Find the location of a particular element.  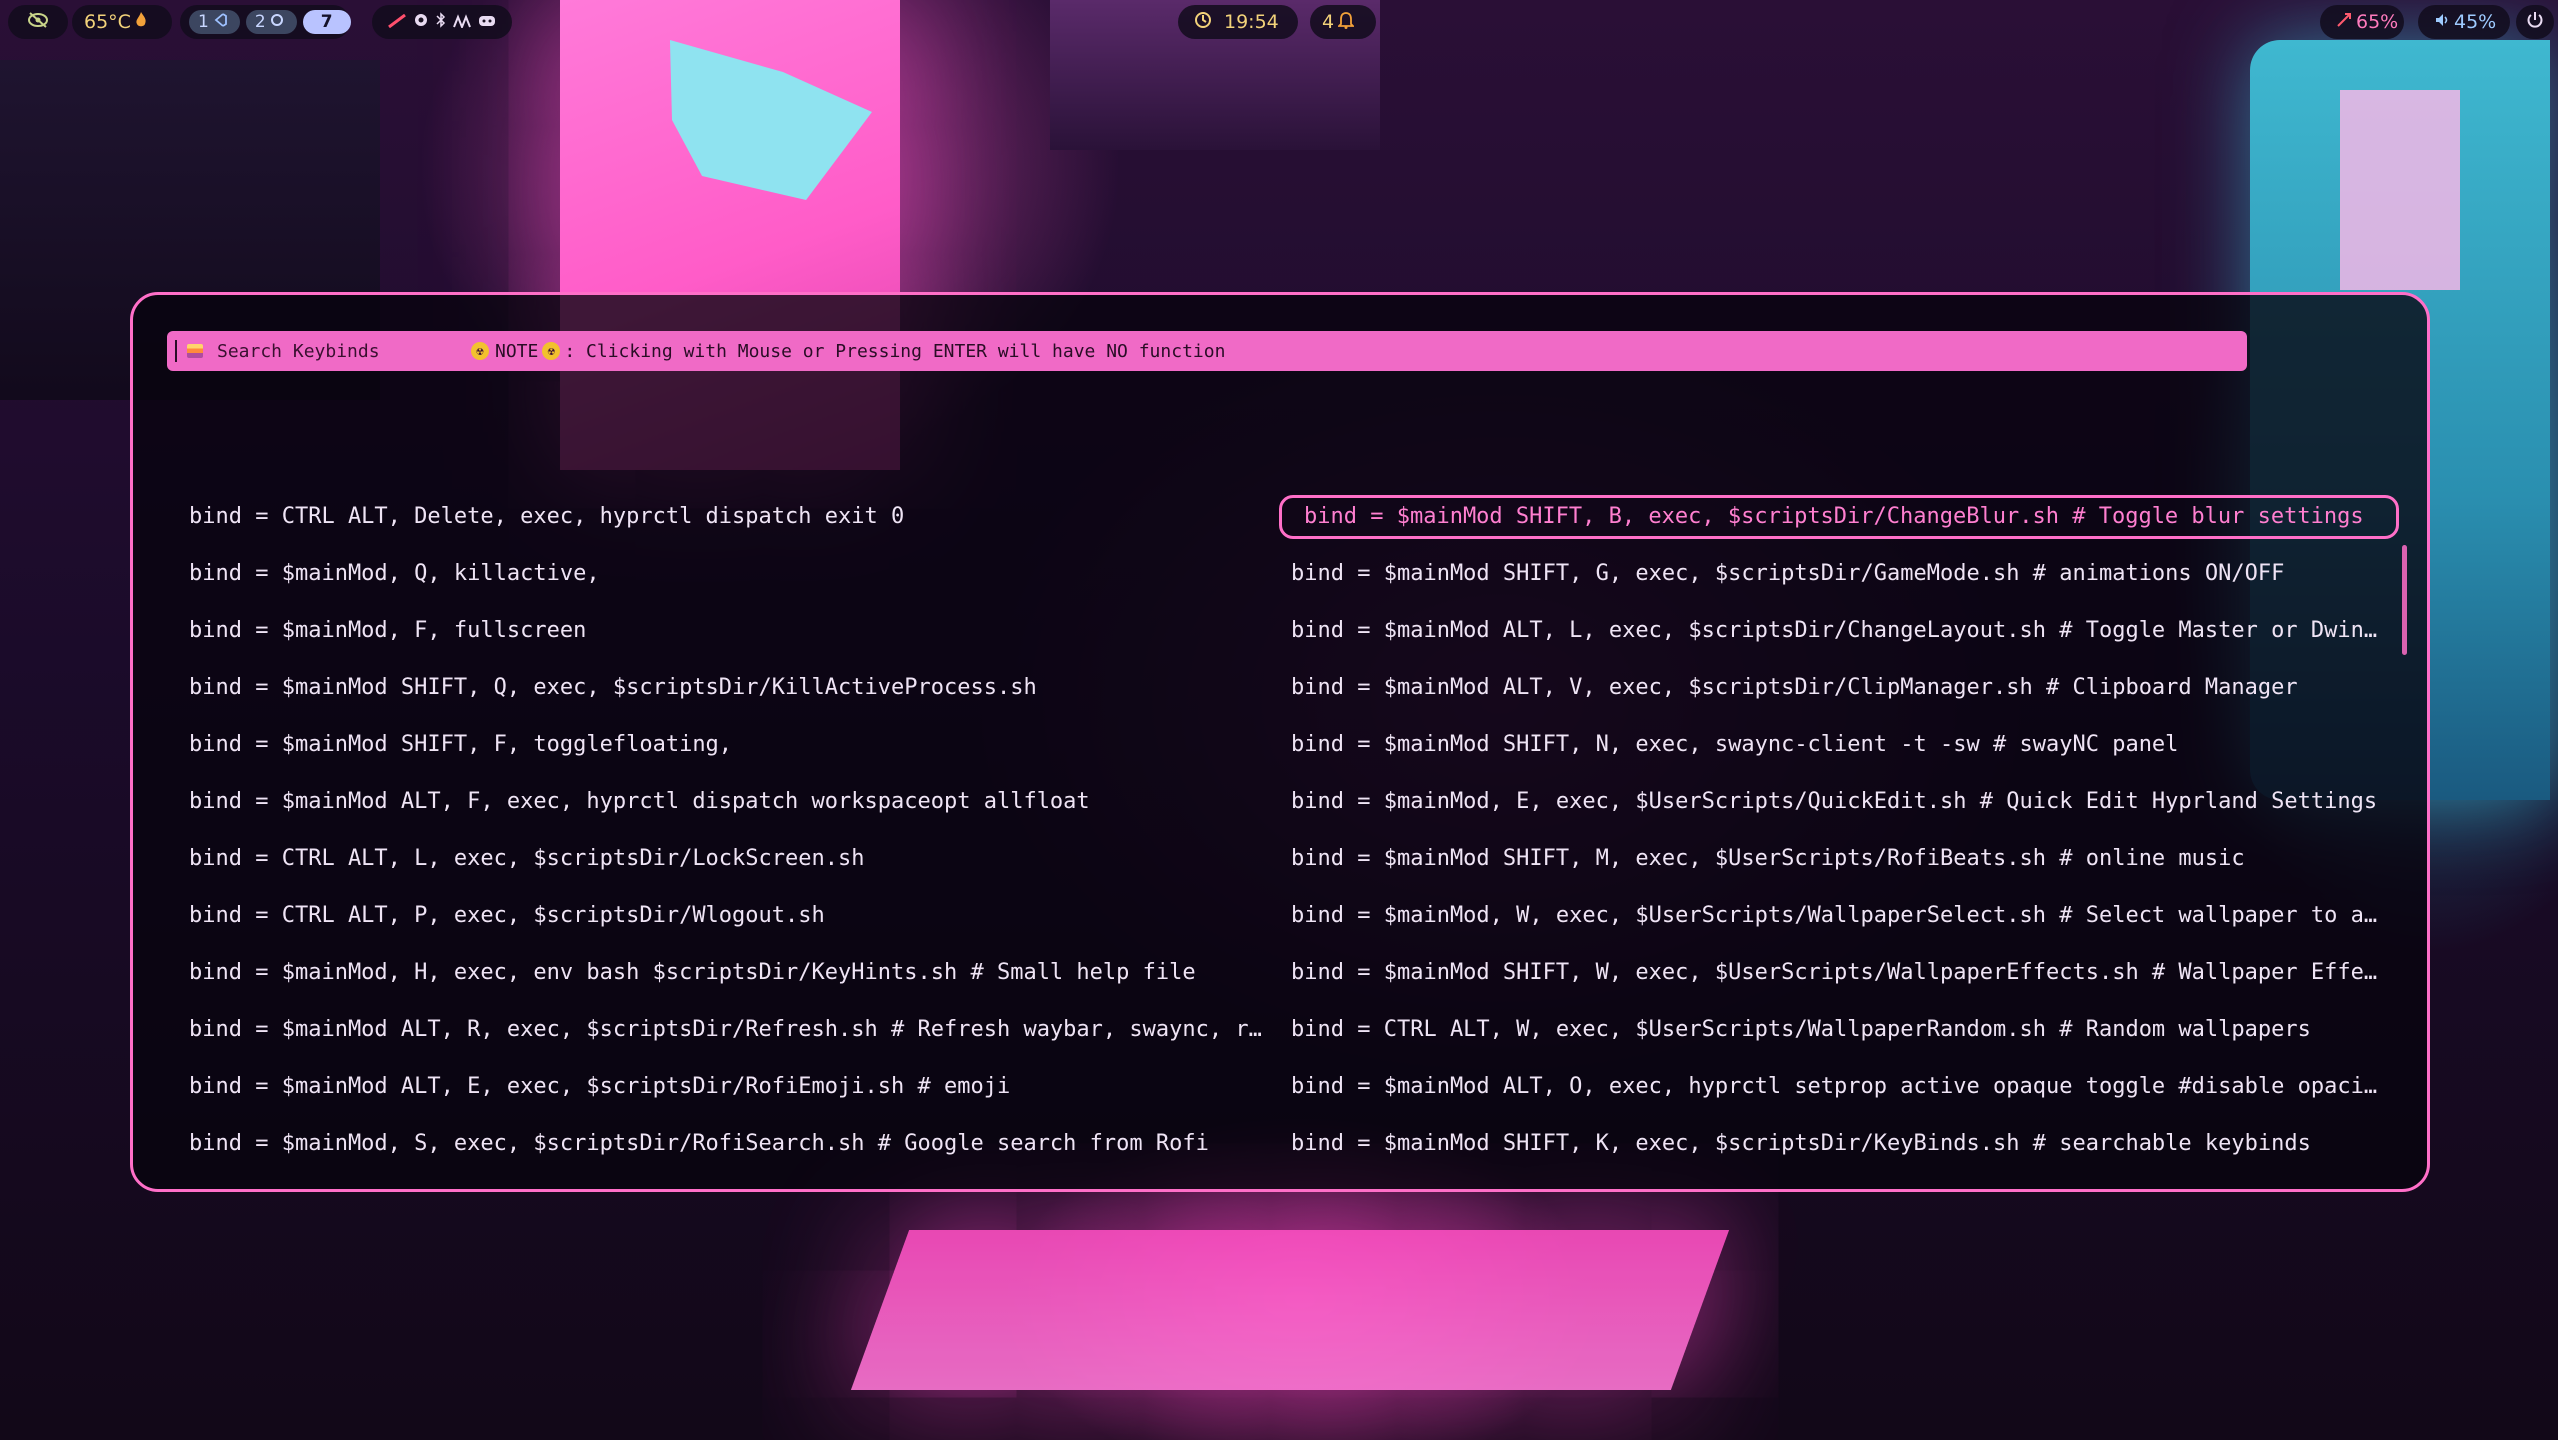

chrome-icon is located at coordinates (421, 22).